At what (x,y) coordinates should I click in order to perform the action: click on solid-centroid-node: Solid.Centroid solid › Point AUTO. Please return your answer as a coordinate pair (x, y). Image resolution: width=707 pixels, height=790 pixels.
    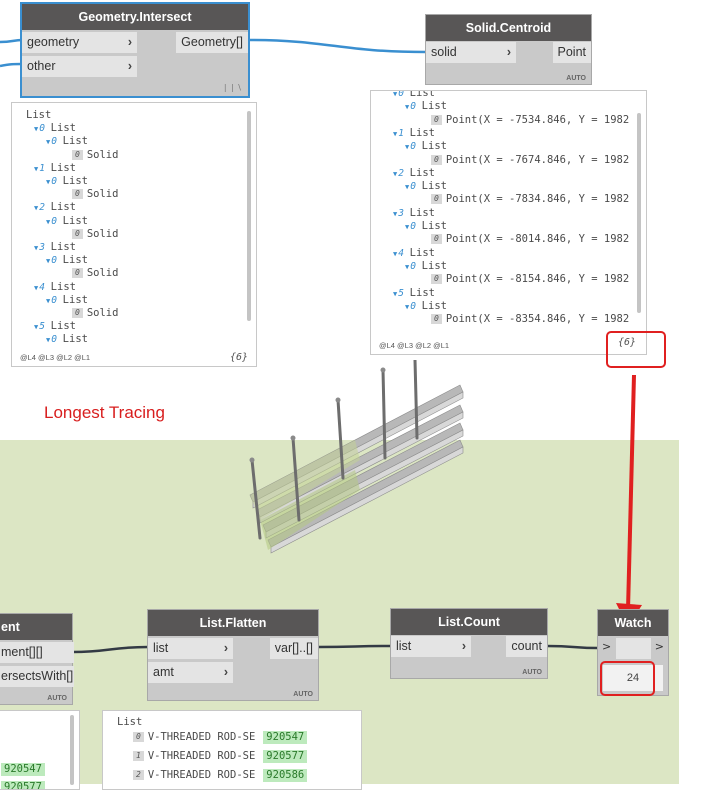
    Looking at the image, I should click on (508, 49).